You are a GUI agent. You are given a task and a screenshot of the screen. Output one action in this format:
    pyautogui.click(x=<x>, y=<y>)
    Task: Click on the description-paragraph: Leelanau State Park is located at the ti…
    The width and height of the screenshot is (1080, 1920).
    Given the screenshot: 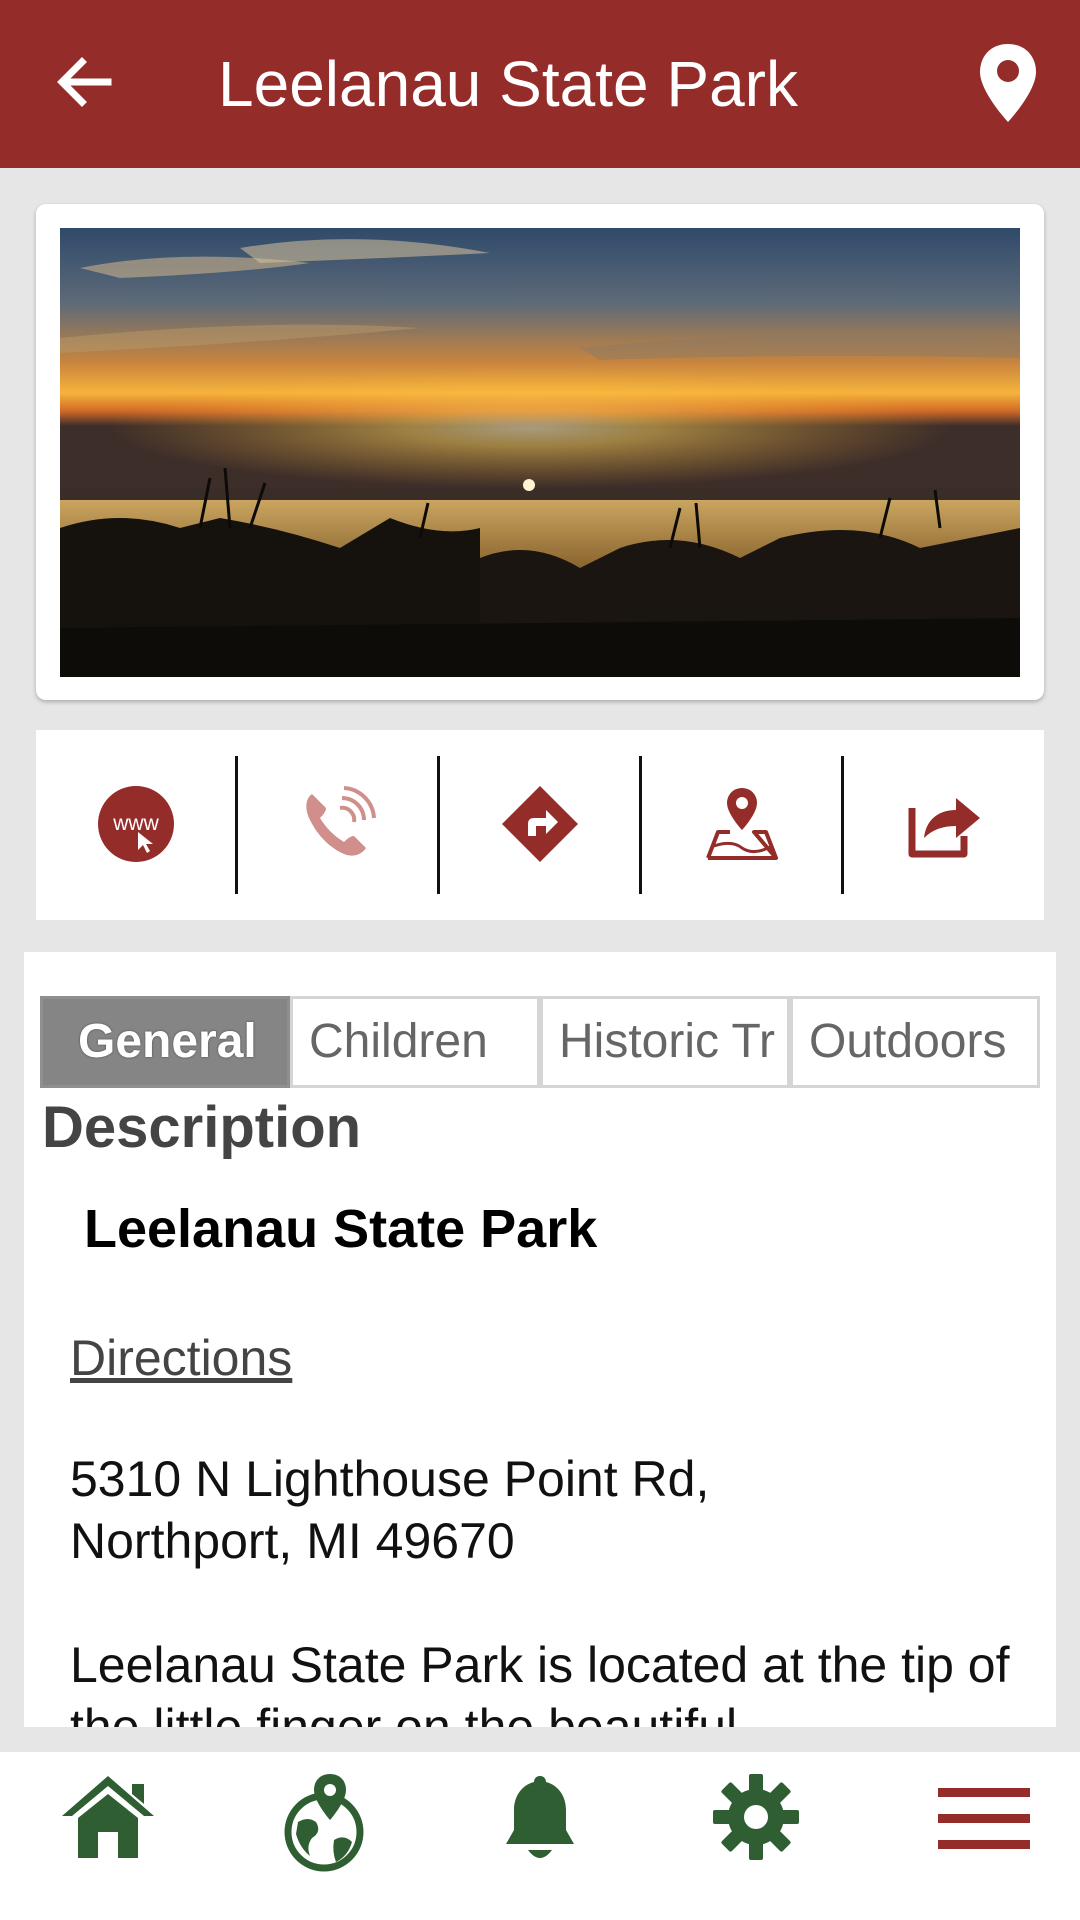 What is the action you would take?
    pyautogui.click(x=540, y=1682)
    